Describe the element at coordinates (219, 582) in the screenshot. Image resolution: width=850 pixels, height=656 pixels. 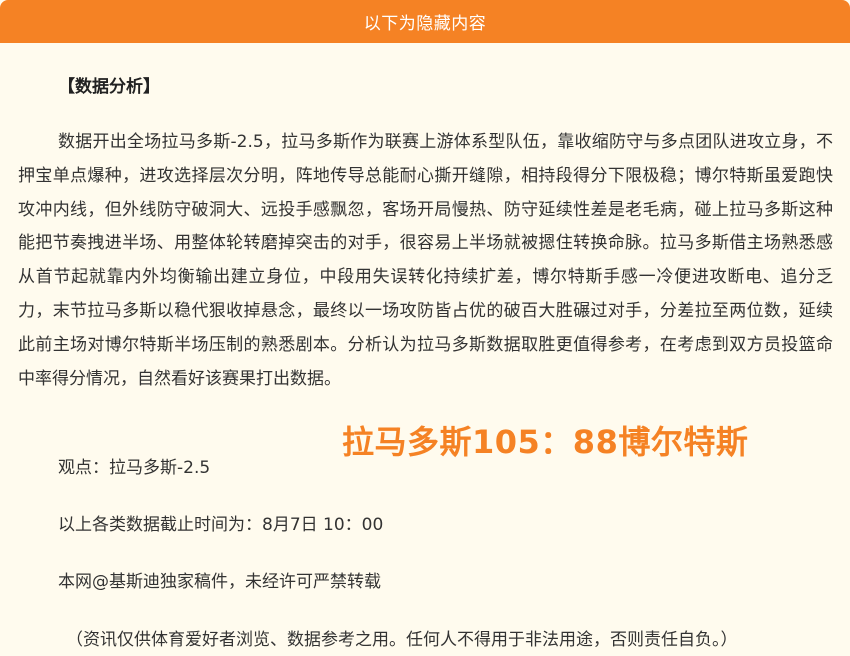
I see `copyright-line: 本网@基斯迪独家稿件，未经许可严禁转载` at that location.